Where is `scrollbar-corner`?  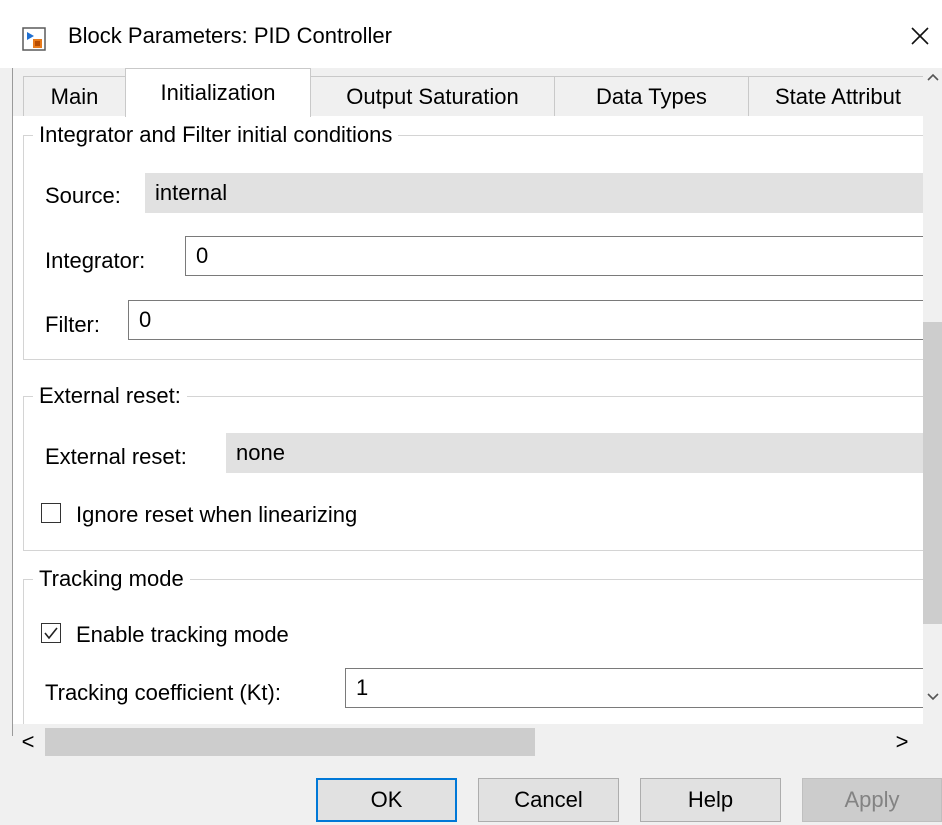
scrollbar-corner is located at coordinates (932, 742).